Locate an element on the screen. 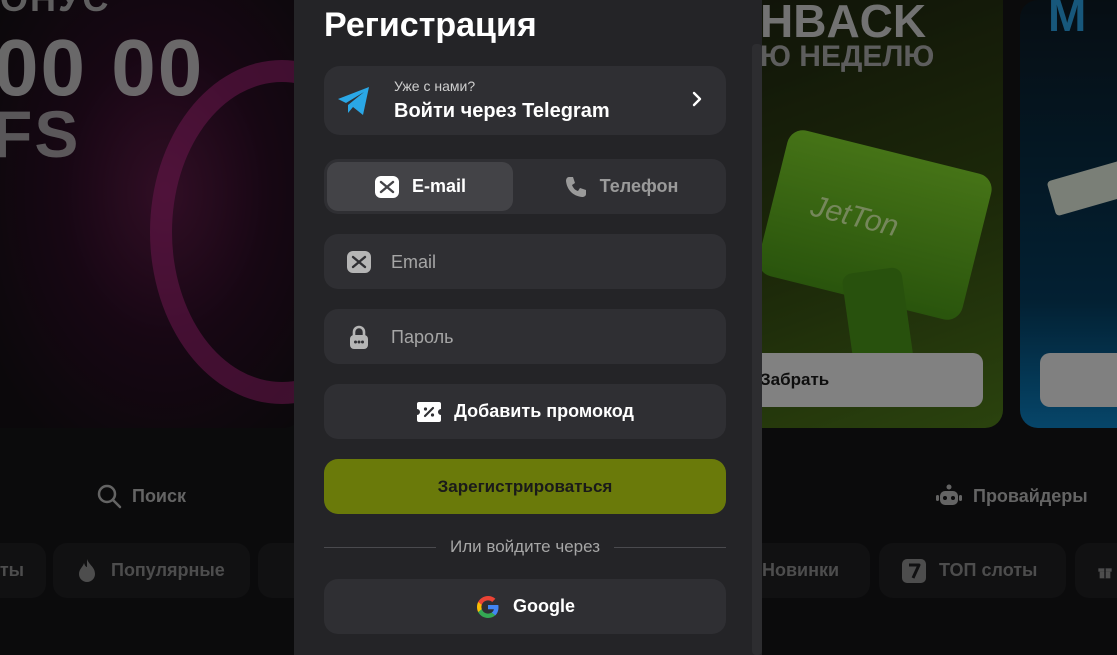 Image resolution: width=1117 pixels, height=655 pixels. chevron-right-icon is located at coordinates (697, 99).